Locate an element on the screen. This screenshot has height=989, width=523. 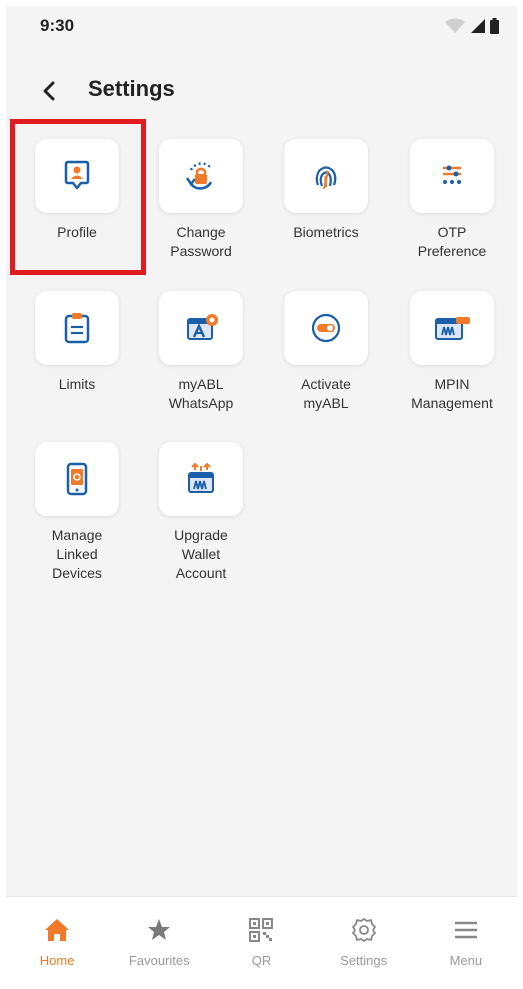
tile-limits: Limits is located at coordinates (77, 342).